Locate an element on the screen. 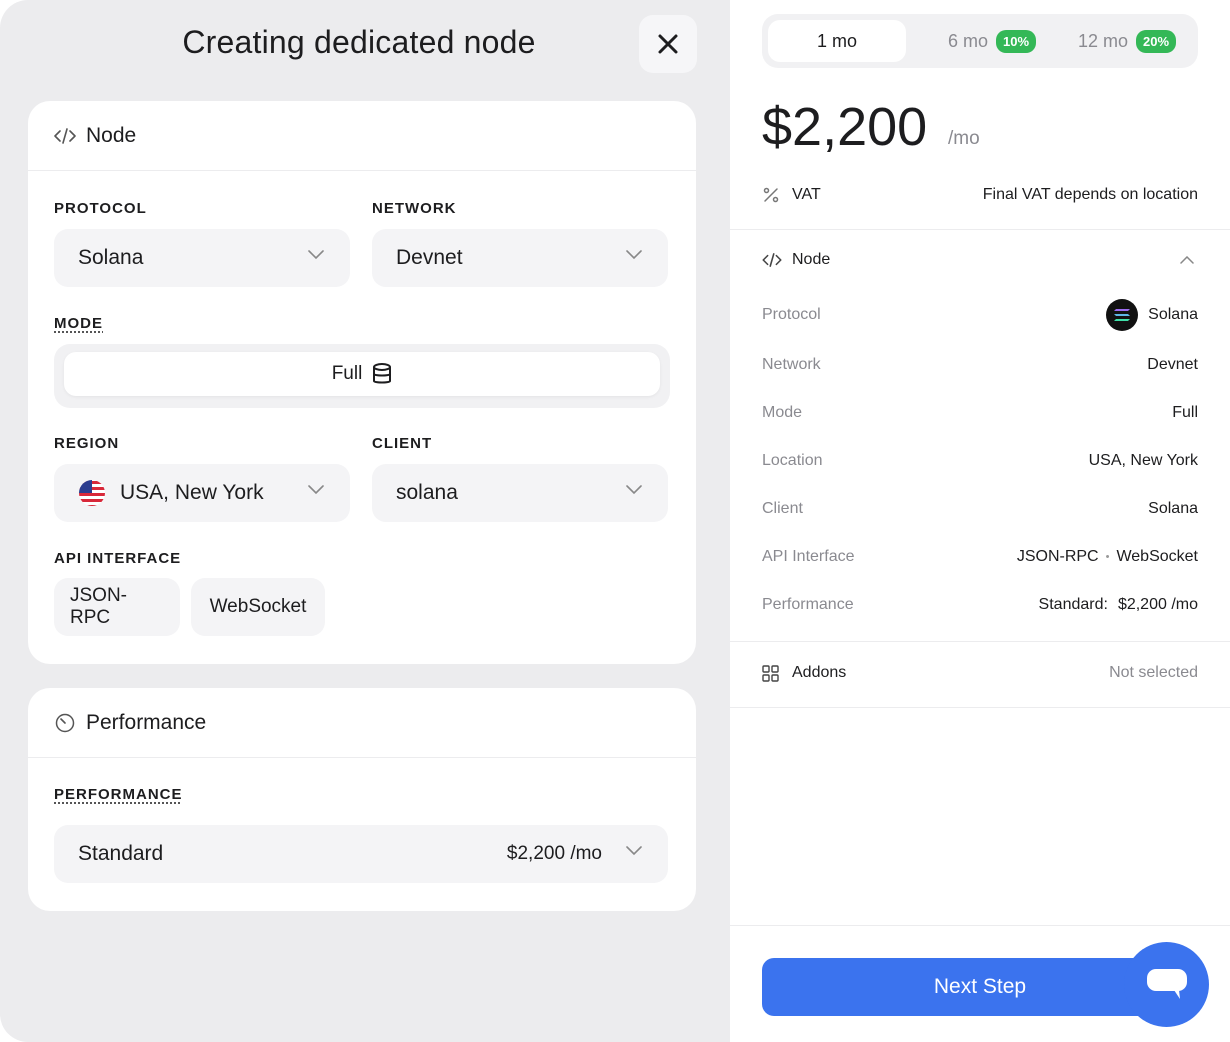  api-option-json-rpc: JSON-RPC is located at coordinates (117, 607).